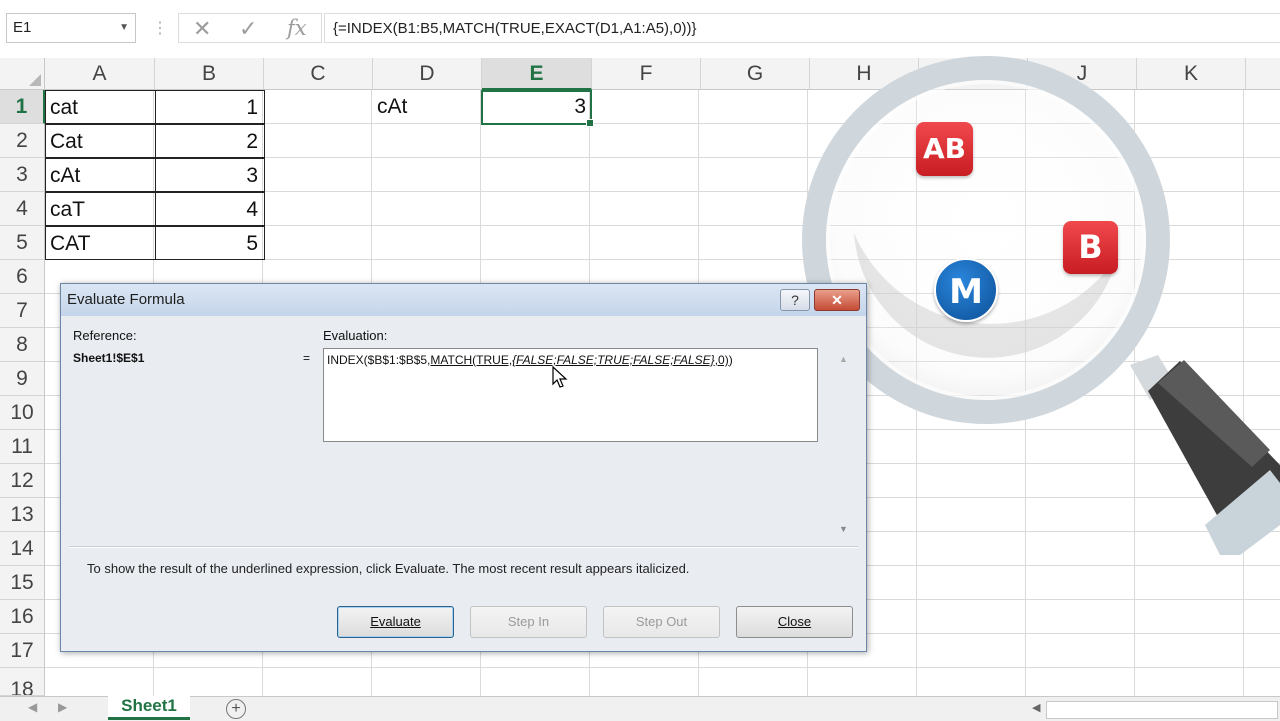  I want to click on row-header-6: 6, so click(22, 277).